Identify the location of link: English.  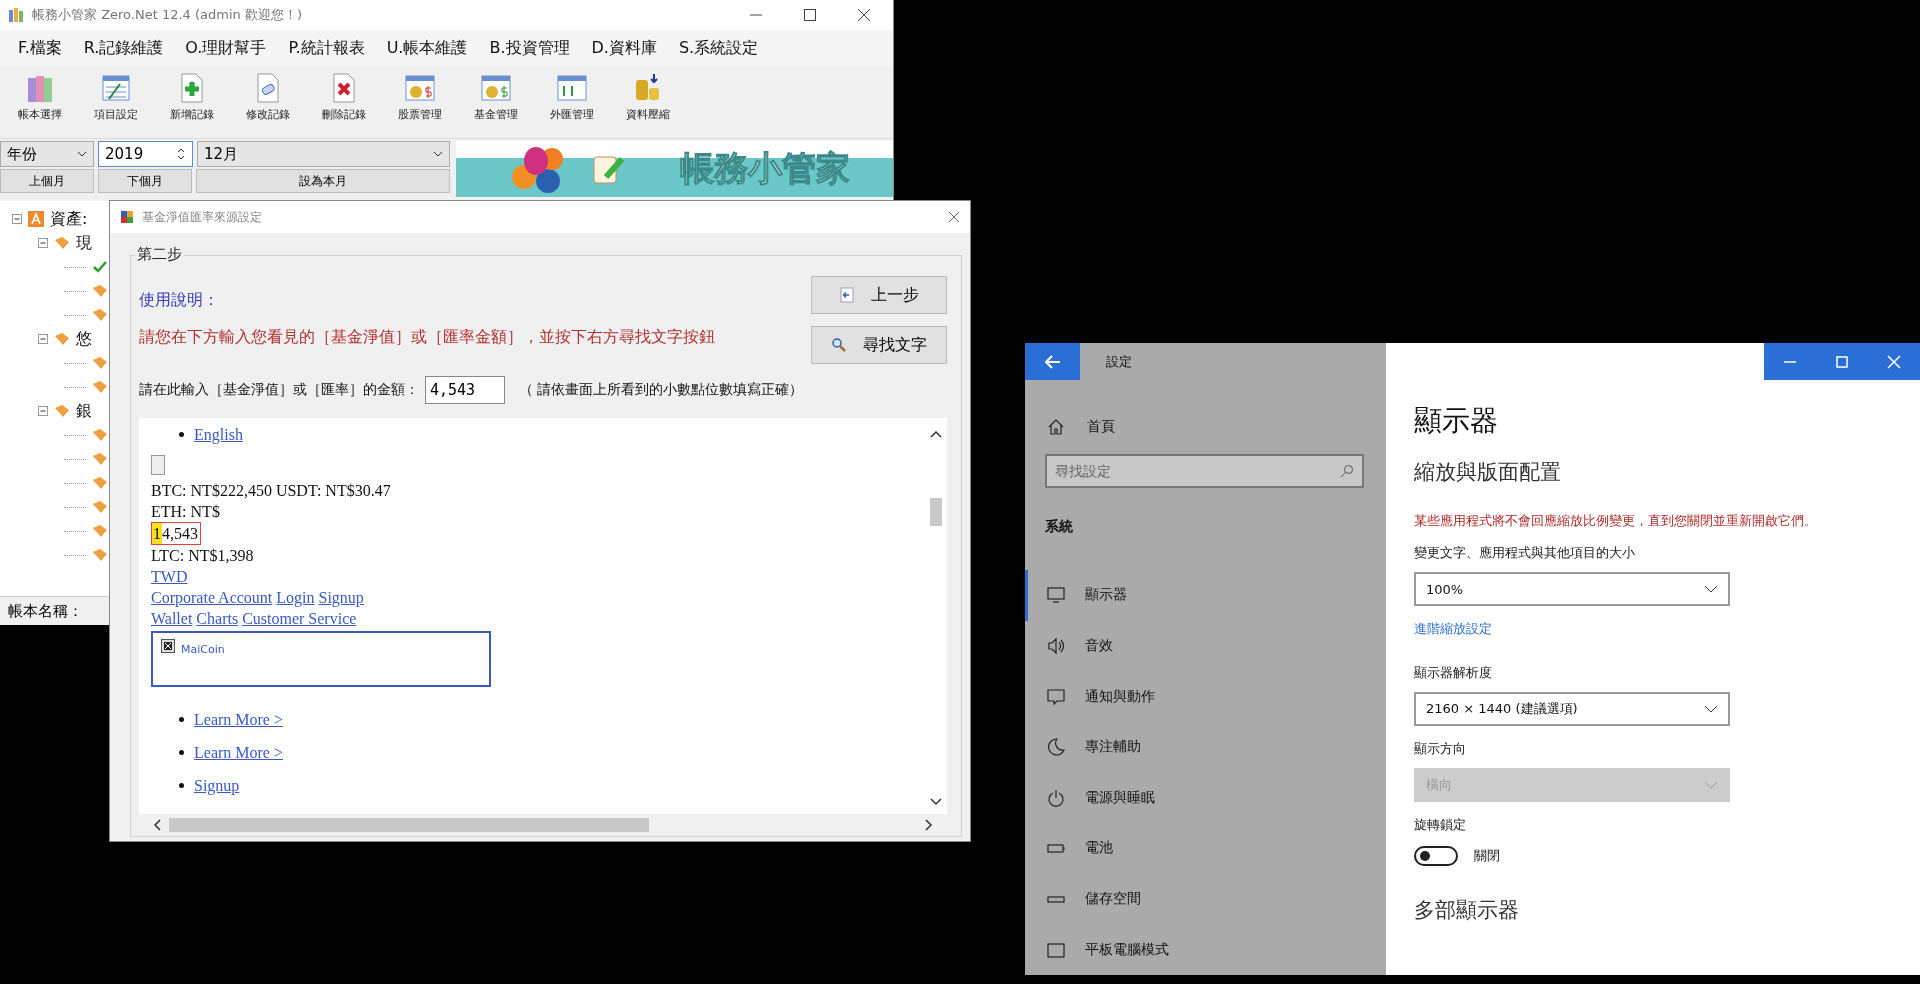
(218, 434).